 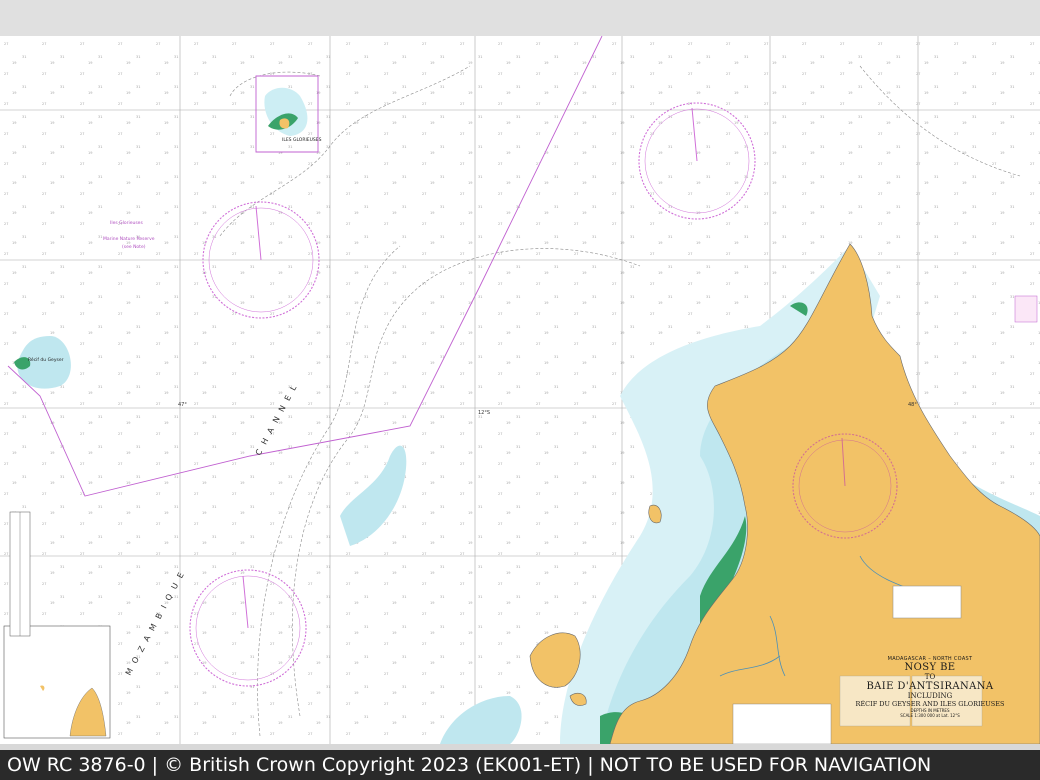 What do you see at coordinates (134, 247) in the screenshot?
I see `label-zone-note: (see Note)` at bounding box center [134, 247].